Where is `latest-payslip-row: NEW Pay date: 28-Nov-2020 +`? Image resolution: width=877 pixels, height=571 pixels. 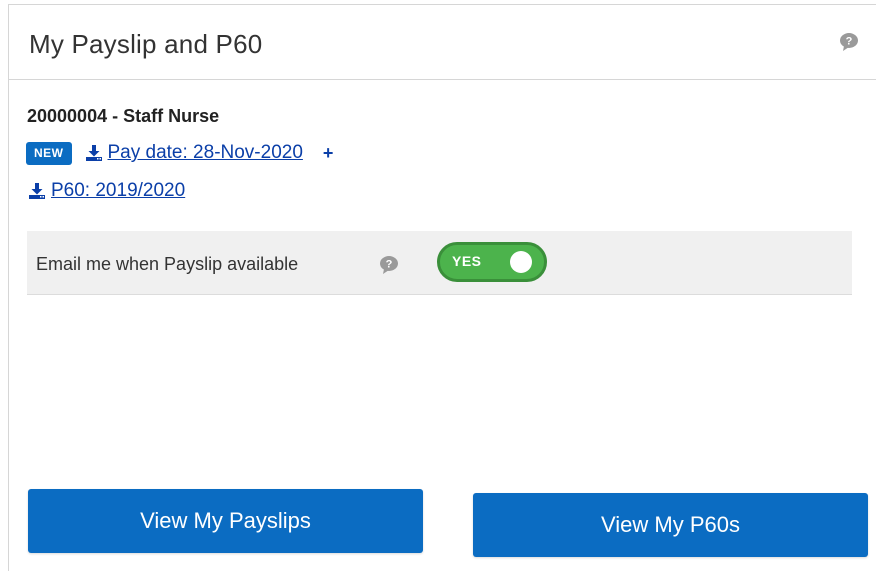
latest-payslip-row: NEW Pay date: 28-Nov-2020 + is located at coordinates (179, 153).